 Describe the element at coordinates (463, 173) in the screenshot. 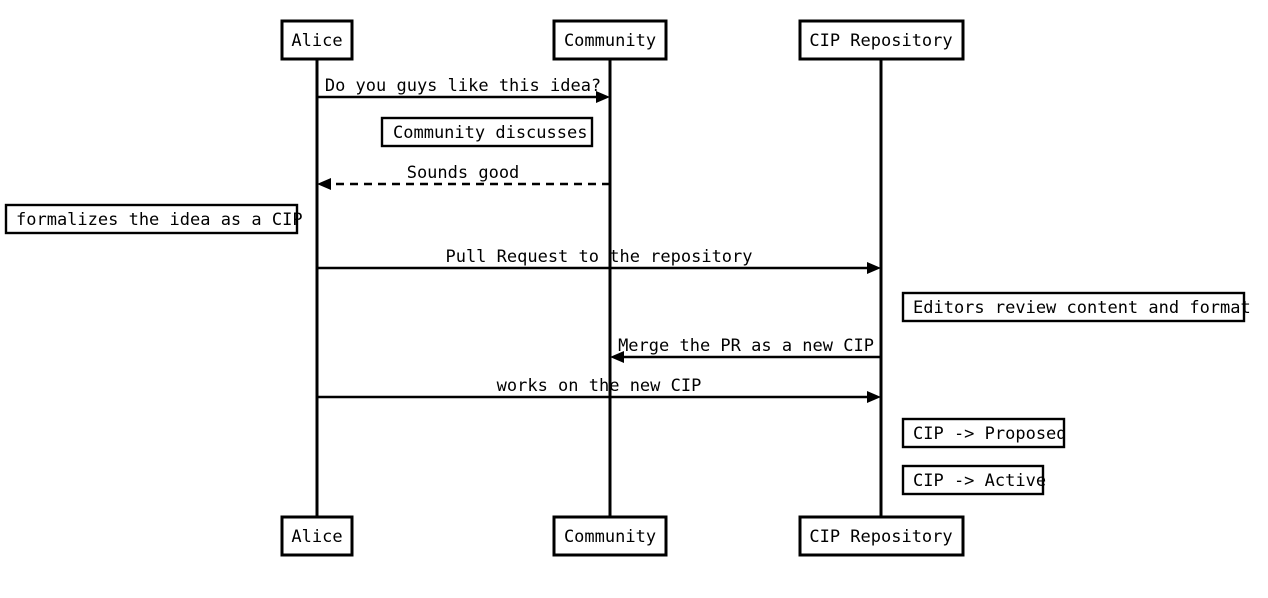

I see `message-label-2: Sounds good` at that location.